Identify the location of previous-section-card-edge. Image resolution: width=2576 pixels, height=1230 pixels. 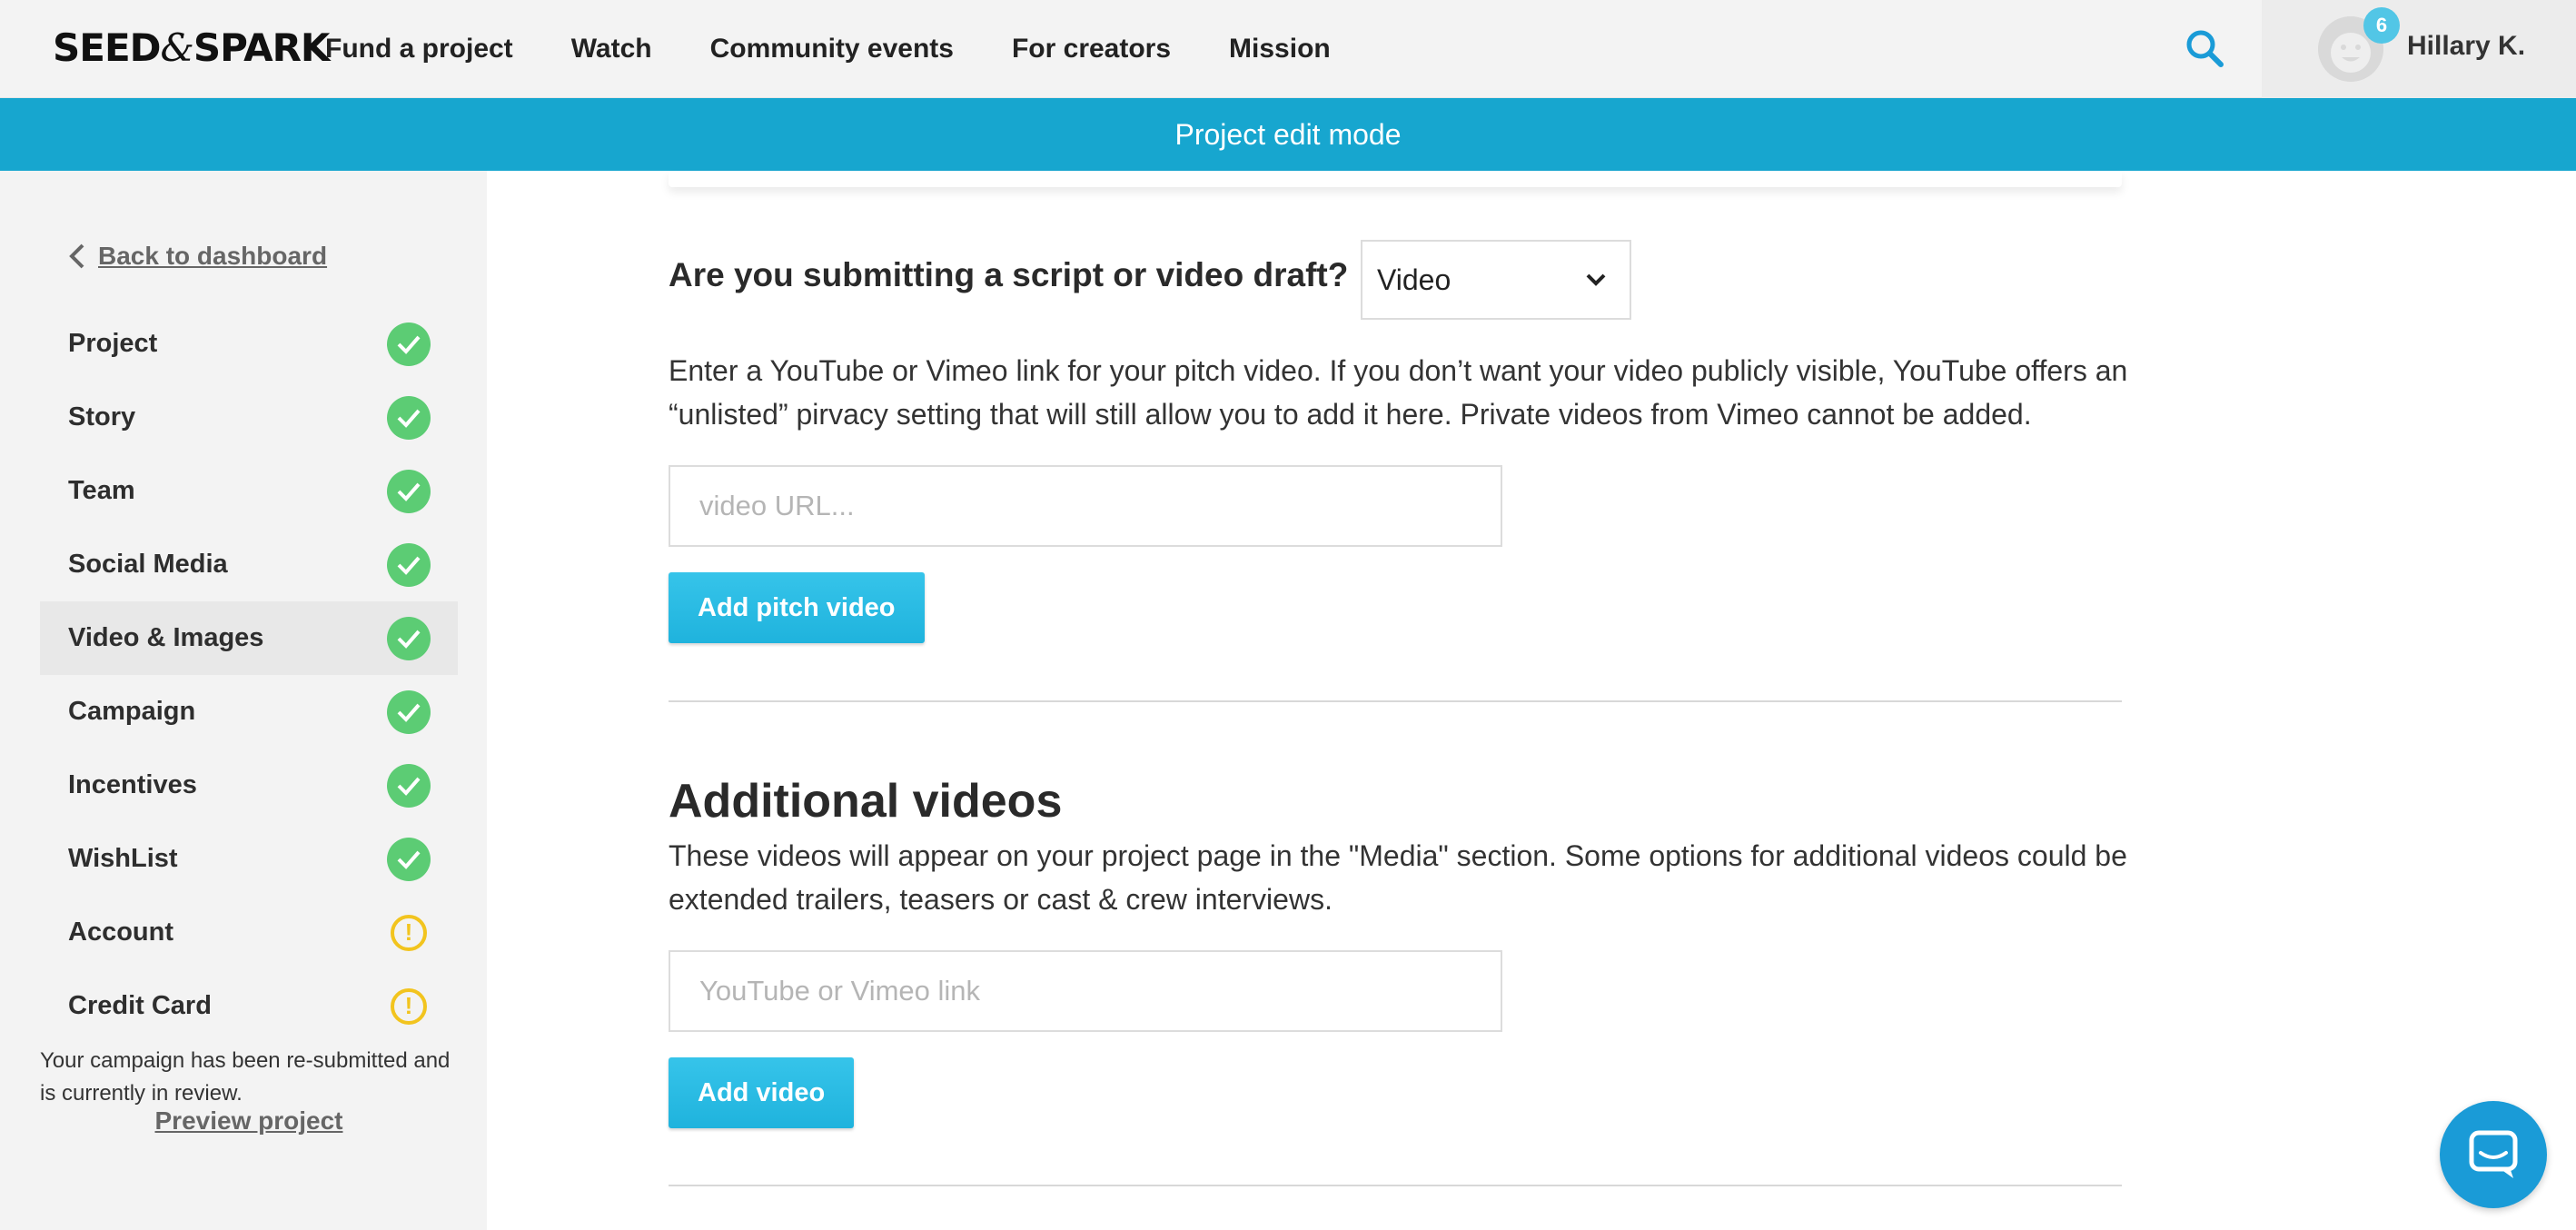
(1395, 179).